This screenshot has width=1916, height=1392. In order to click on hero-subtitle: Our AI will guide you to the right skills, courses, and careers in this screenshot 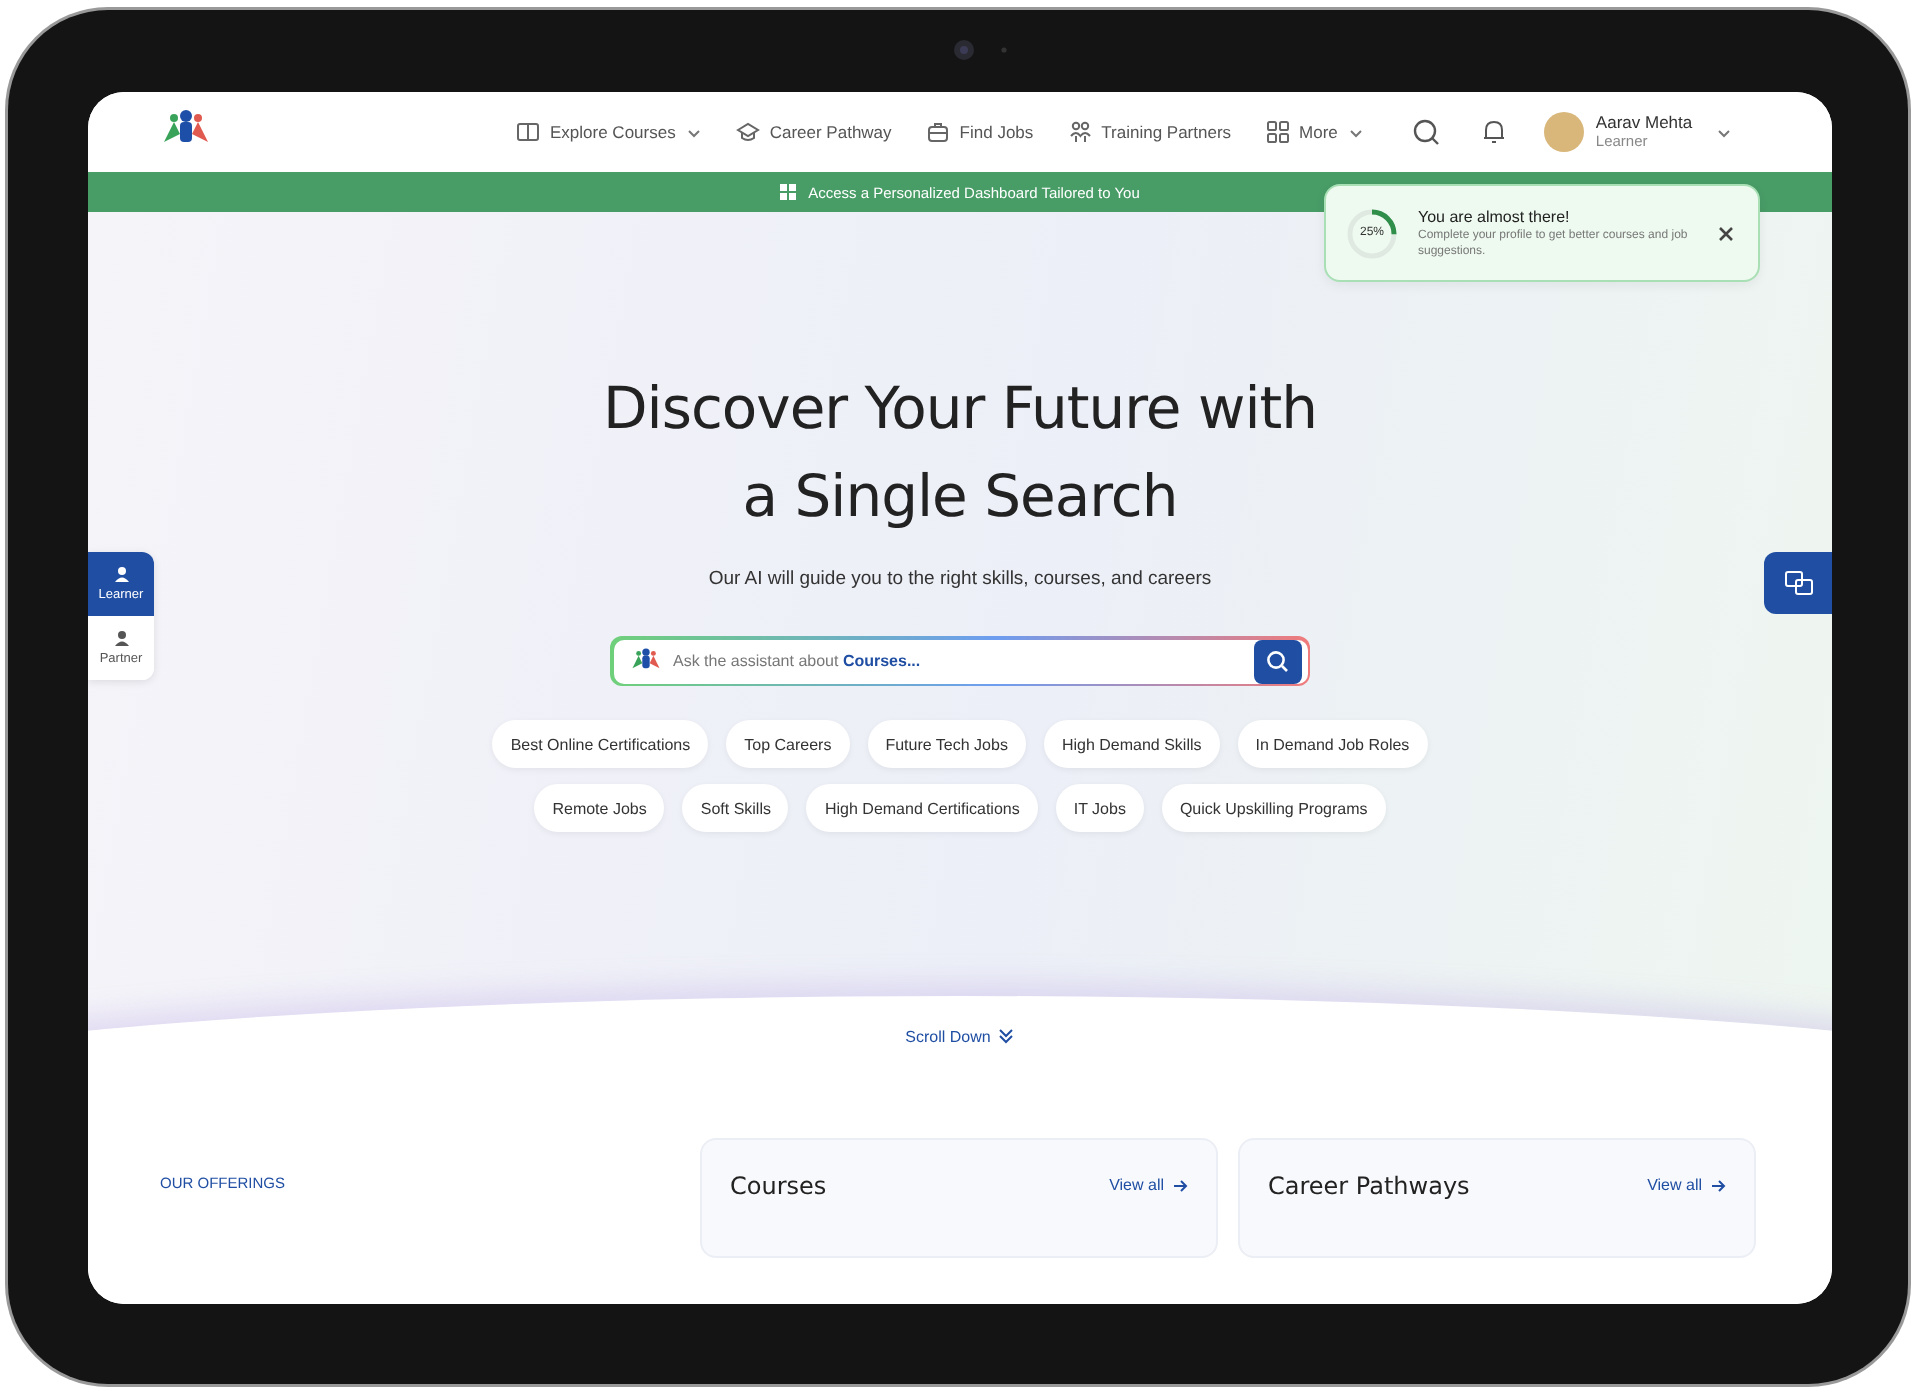, I will do `click(960, 579)`.